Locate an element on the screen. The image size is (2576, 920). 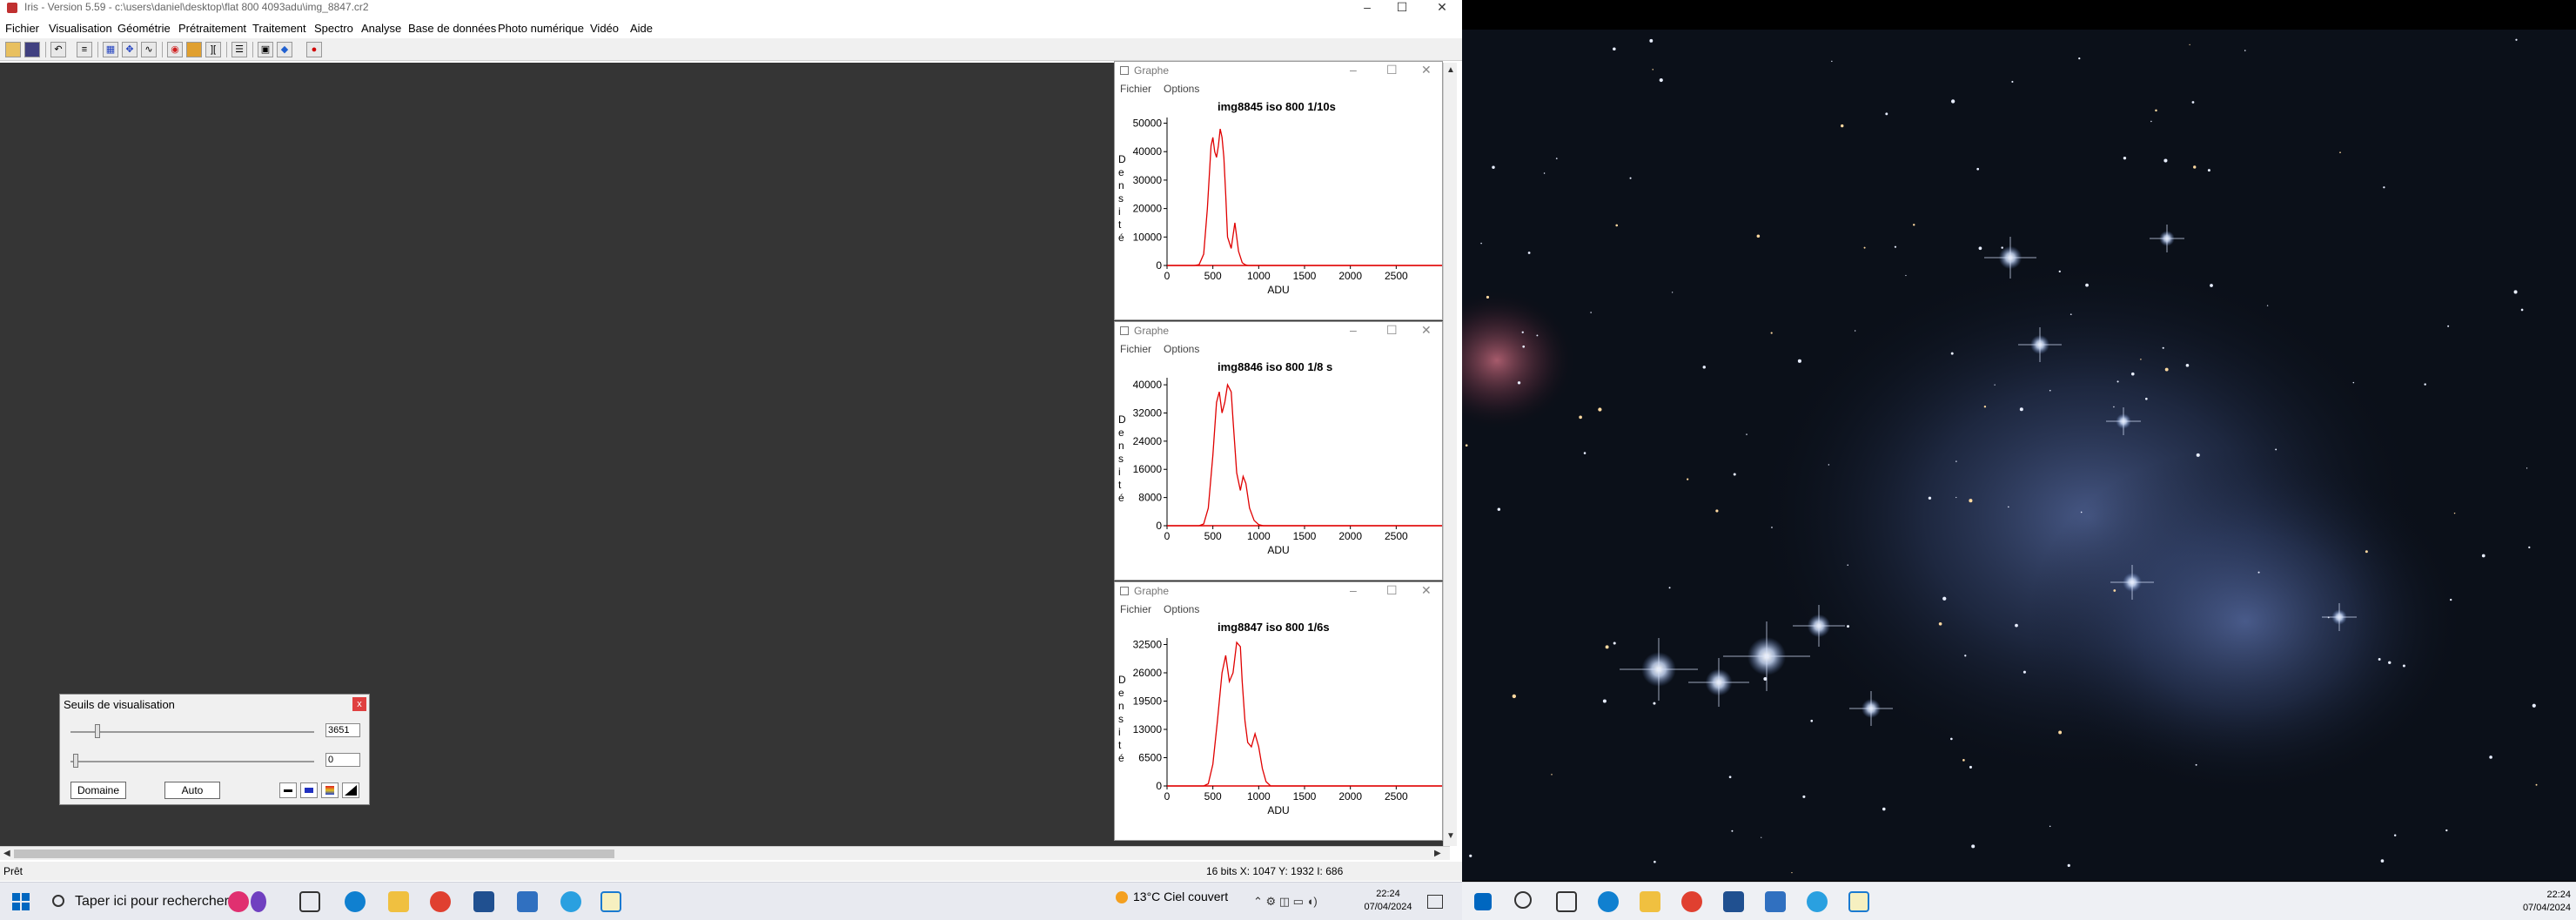
close-button: ✕ is located at coordinates (1442, 8).